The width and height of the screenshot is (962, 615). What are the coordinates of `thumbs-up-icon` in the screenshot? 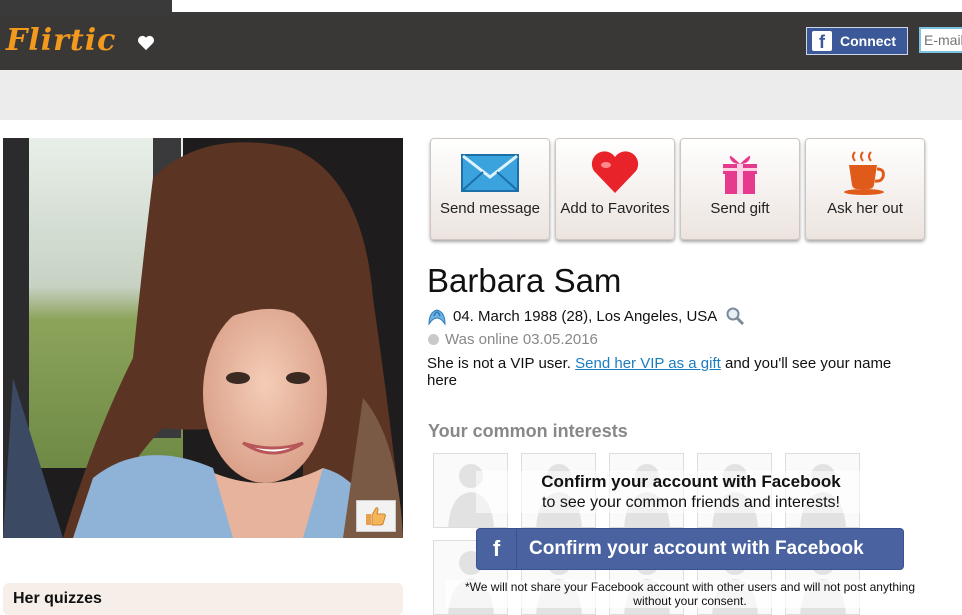 It's located at (376, 516).